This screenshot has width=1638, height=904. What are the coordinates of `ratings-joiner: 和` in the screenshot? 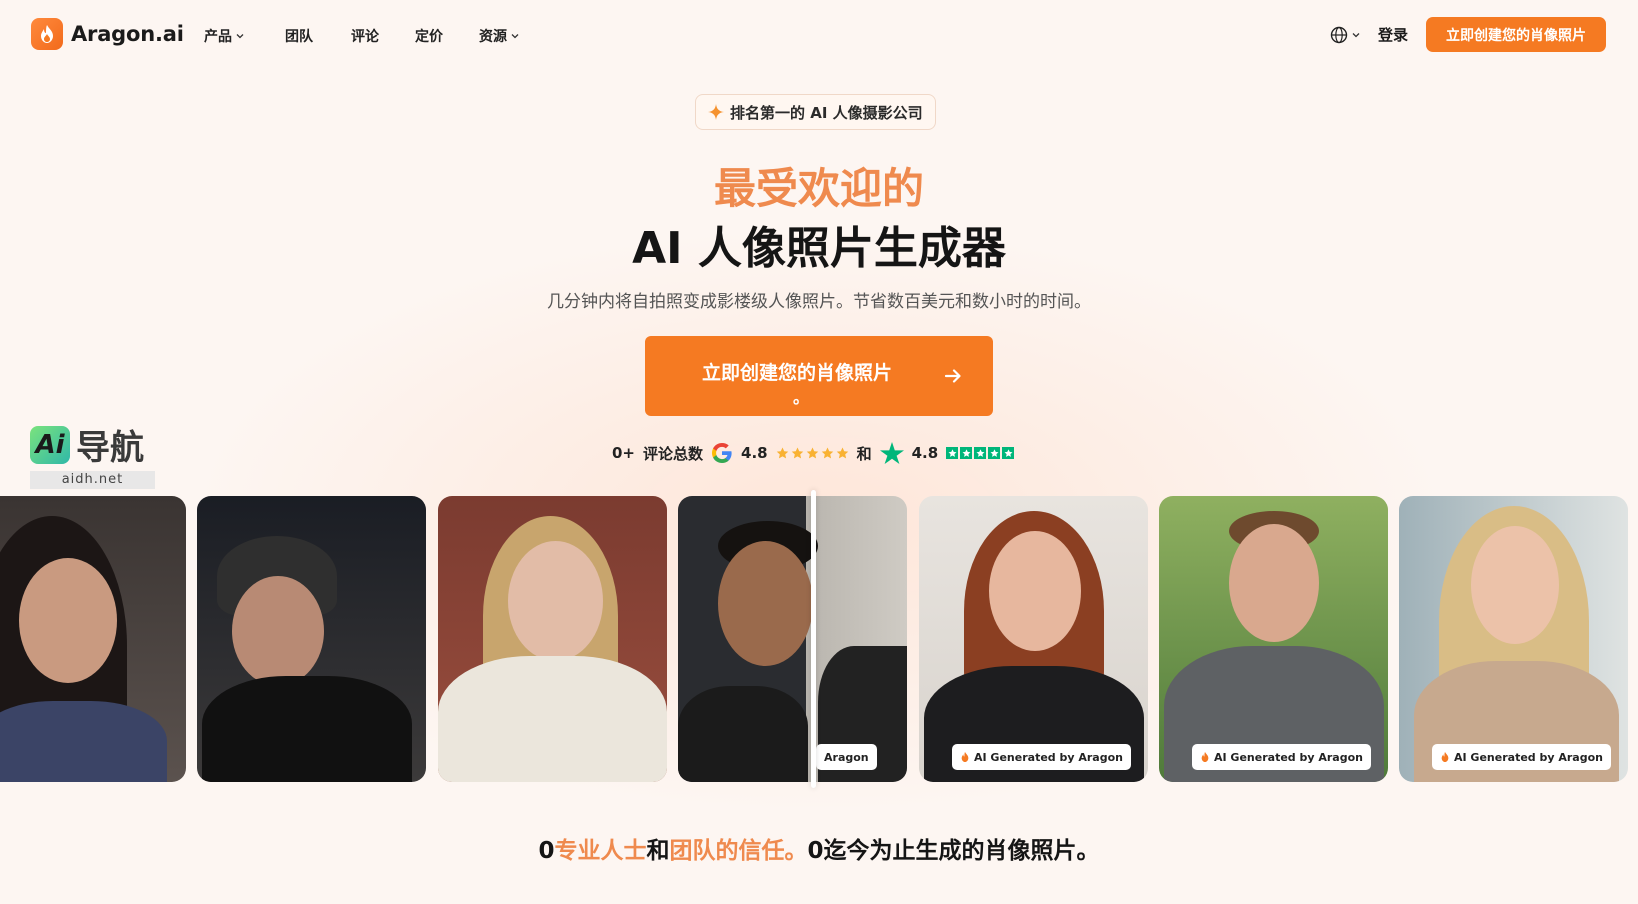 It's located at (864, 453).